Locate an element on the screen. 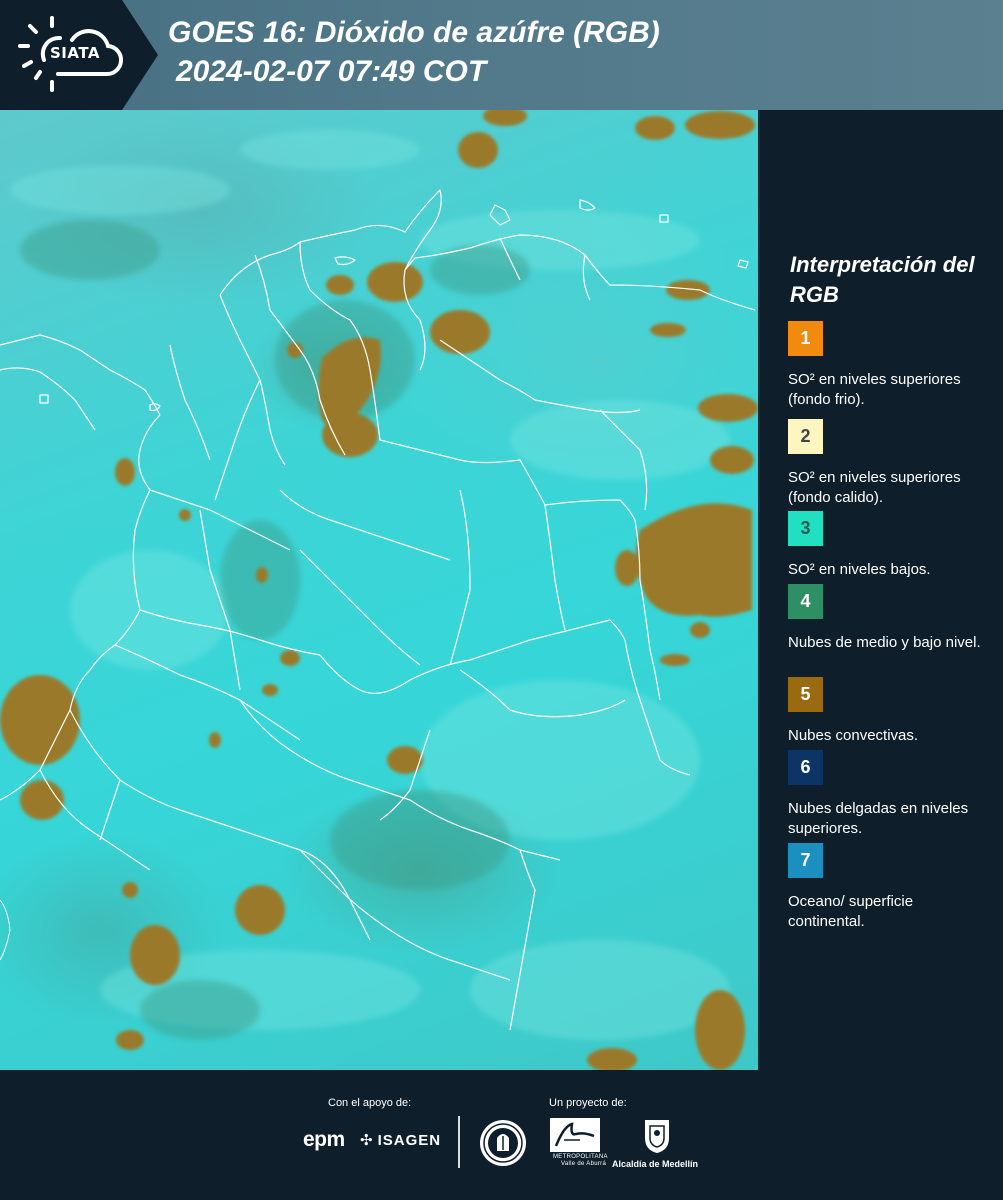 Image resolution: width=1003 pixels, height=1200 pixels. legend-number-1: 1 is located at coordinates (805, 338).